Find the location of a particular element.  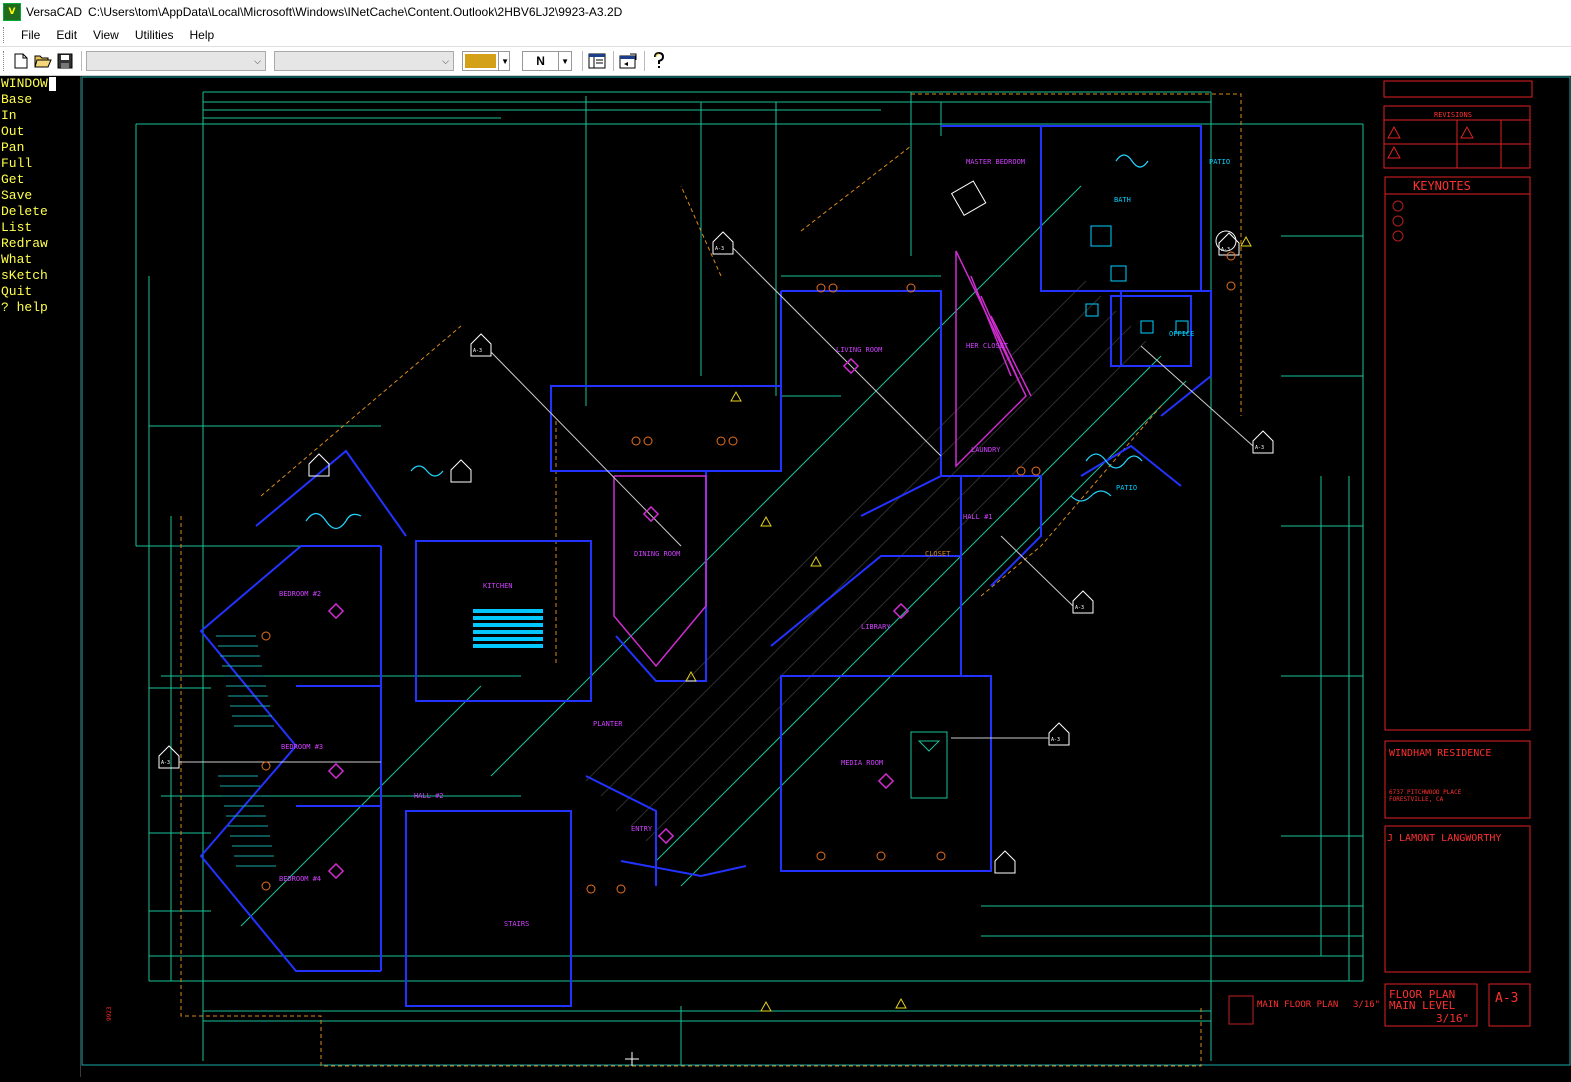

project-name: WINDHAM RESIDENCE is located at coordinates (1440, 753).